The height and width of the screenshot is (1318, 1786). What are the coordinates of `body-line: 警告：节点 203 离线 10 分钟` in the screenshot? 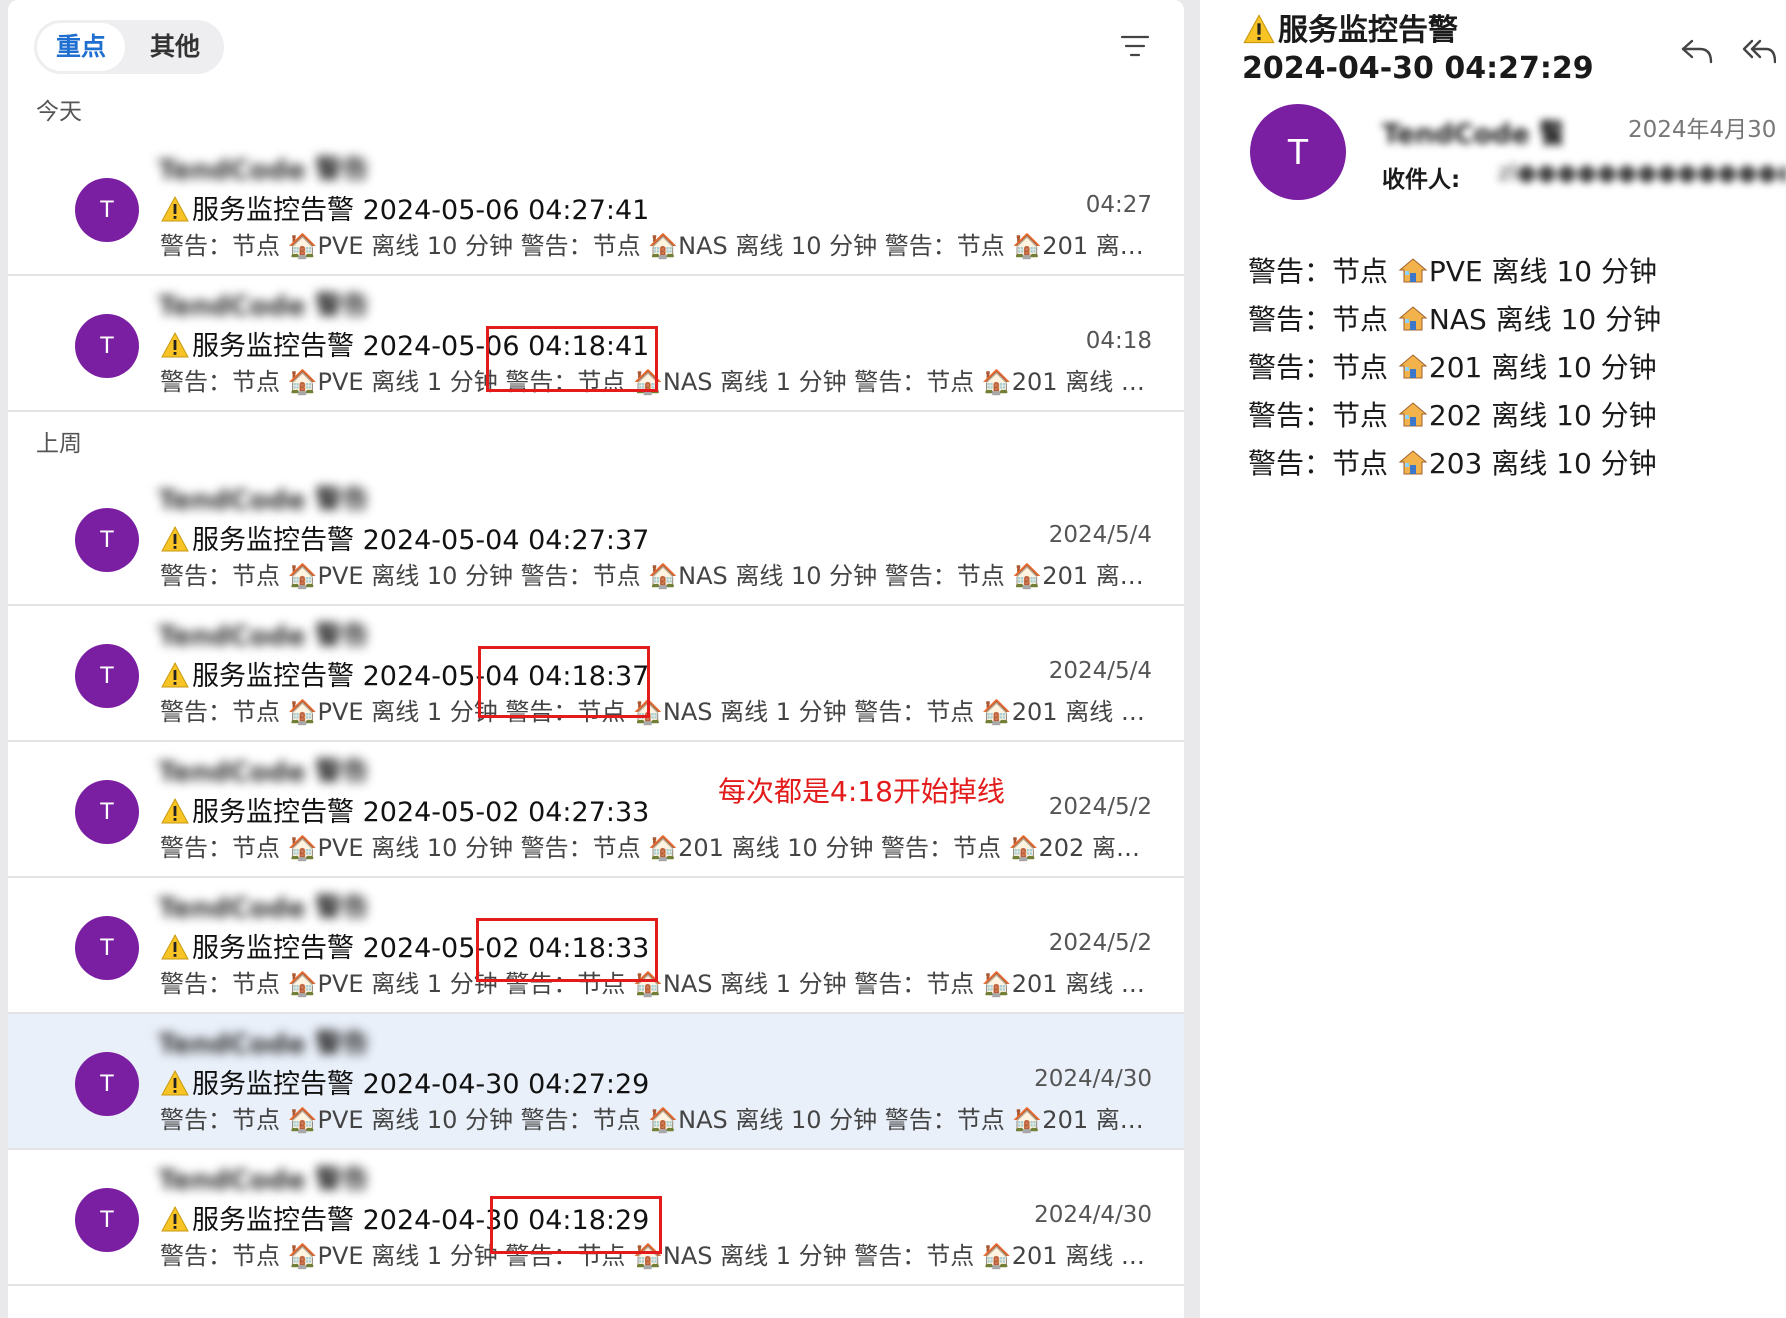 It's located at (1454, 464).